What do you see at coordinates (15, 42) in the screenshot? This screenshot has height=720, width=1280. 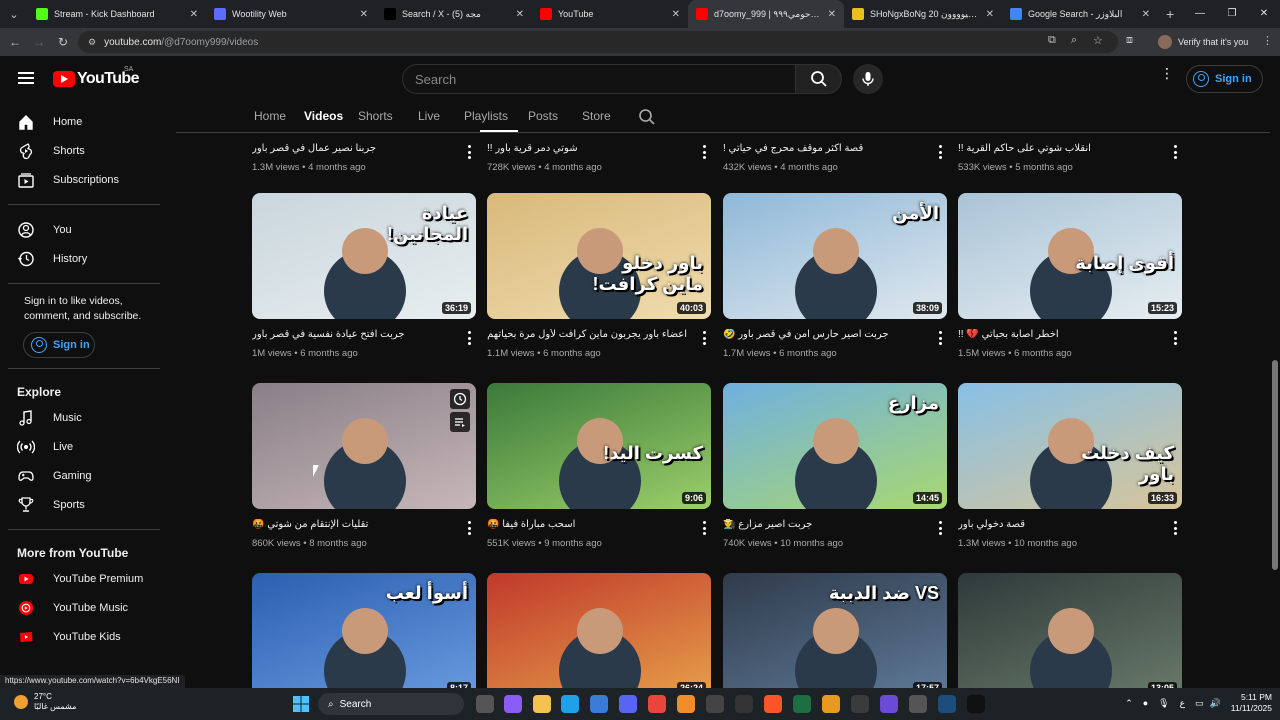 I see `back-icon: ←` at bounding box center [15, 42].